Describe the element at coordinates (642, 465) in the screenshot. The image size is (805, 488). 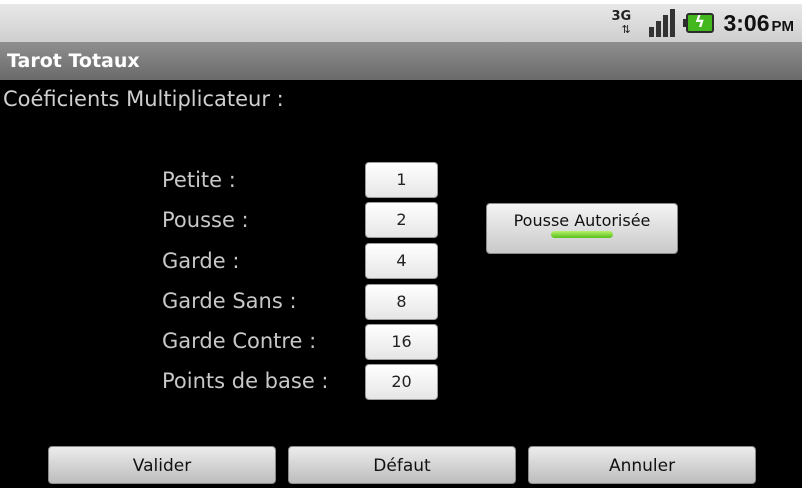
I see `cancel-button: Annuler` at that location.